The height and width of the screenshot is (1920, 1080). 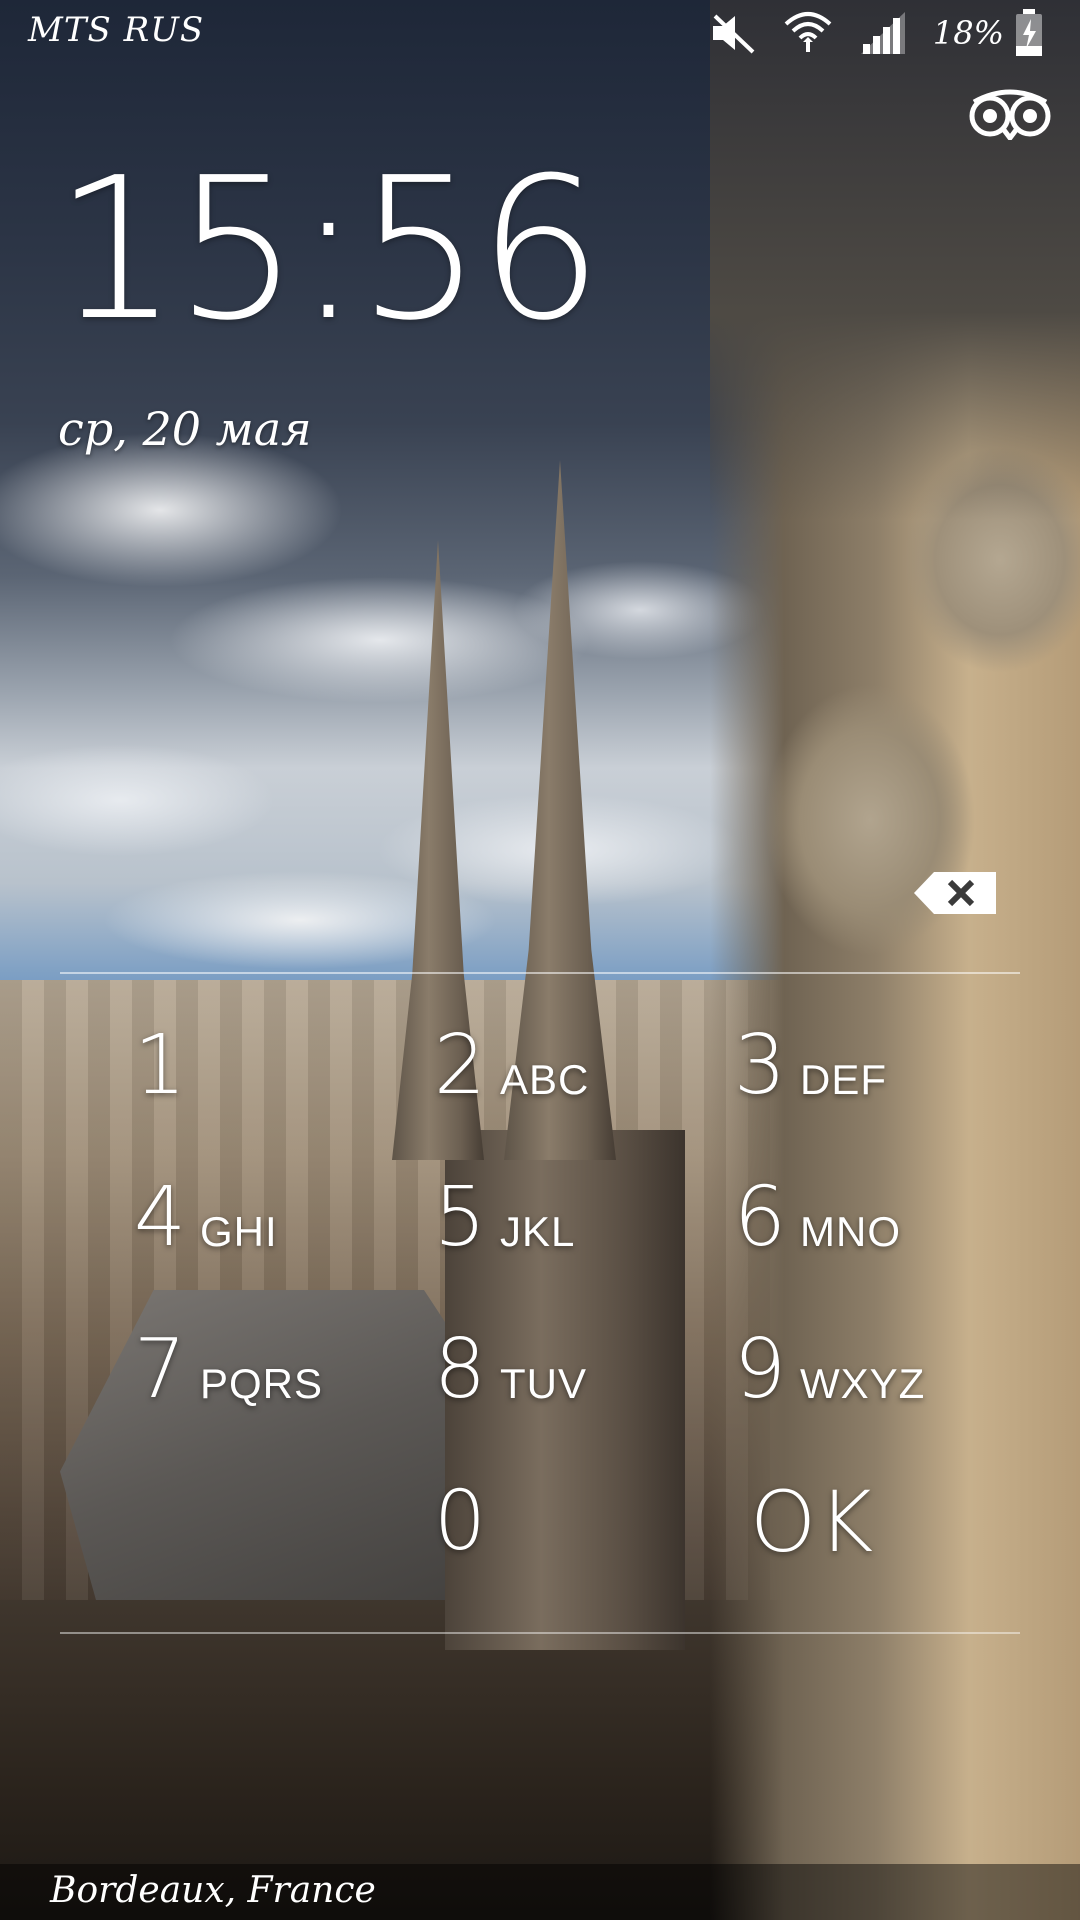 I want to click on key-2: 2 ABC, so click(x=510, y=1066).